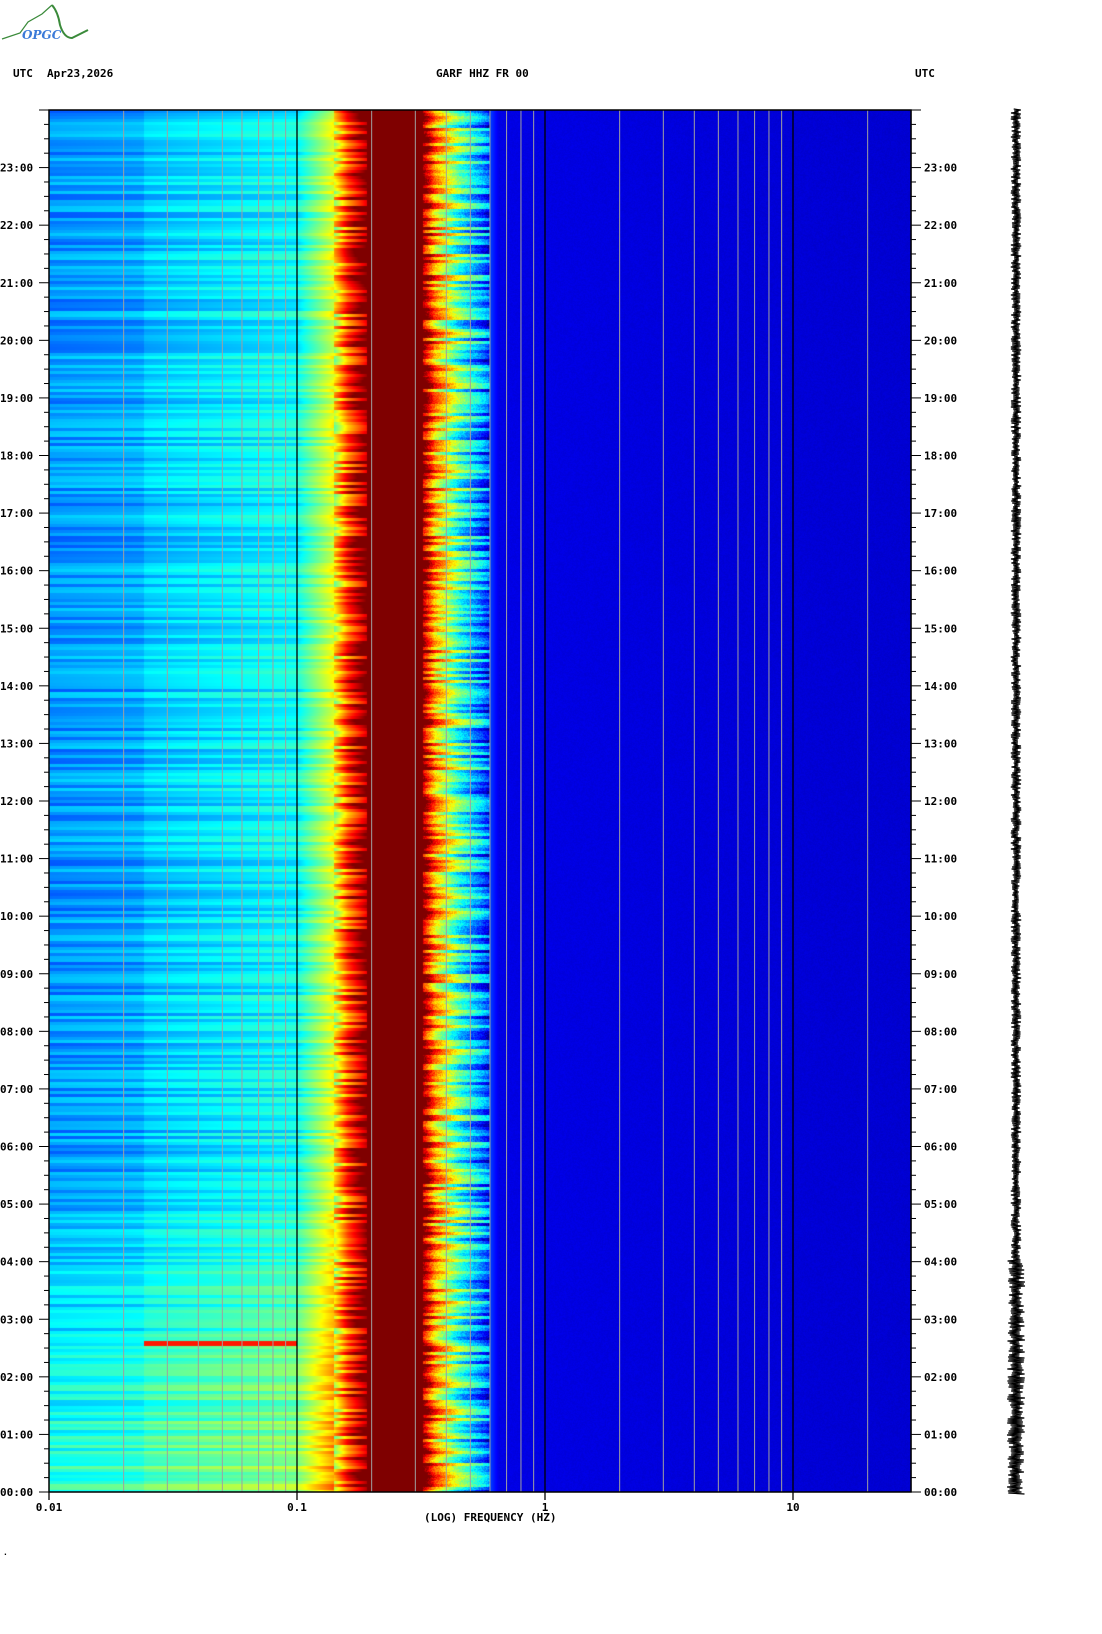 The height and width of the screenshot is (1634, 1102). Describe the element at coordinates (940, 686) in the screenshot. I see `y-tick-label-right: 14:00` at that location.